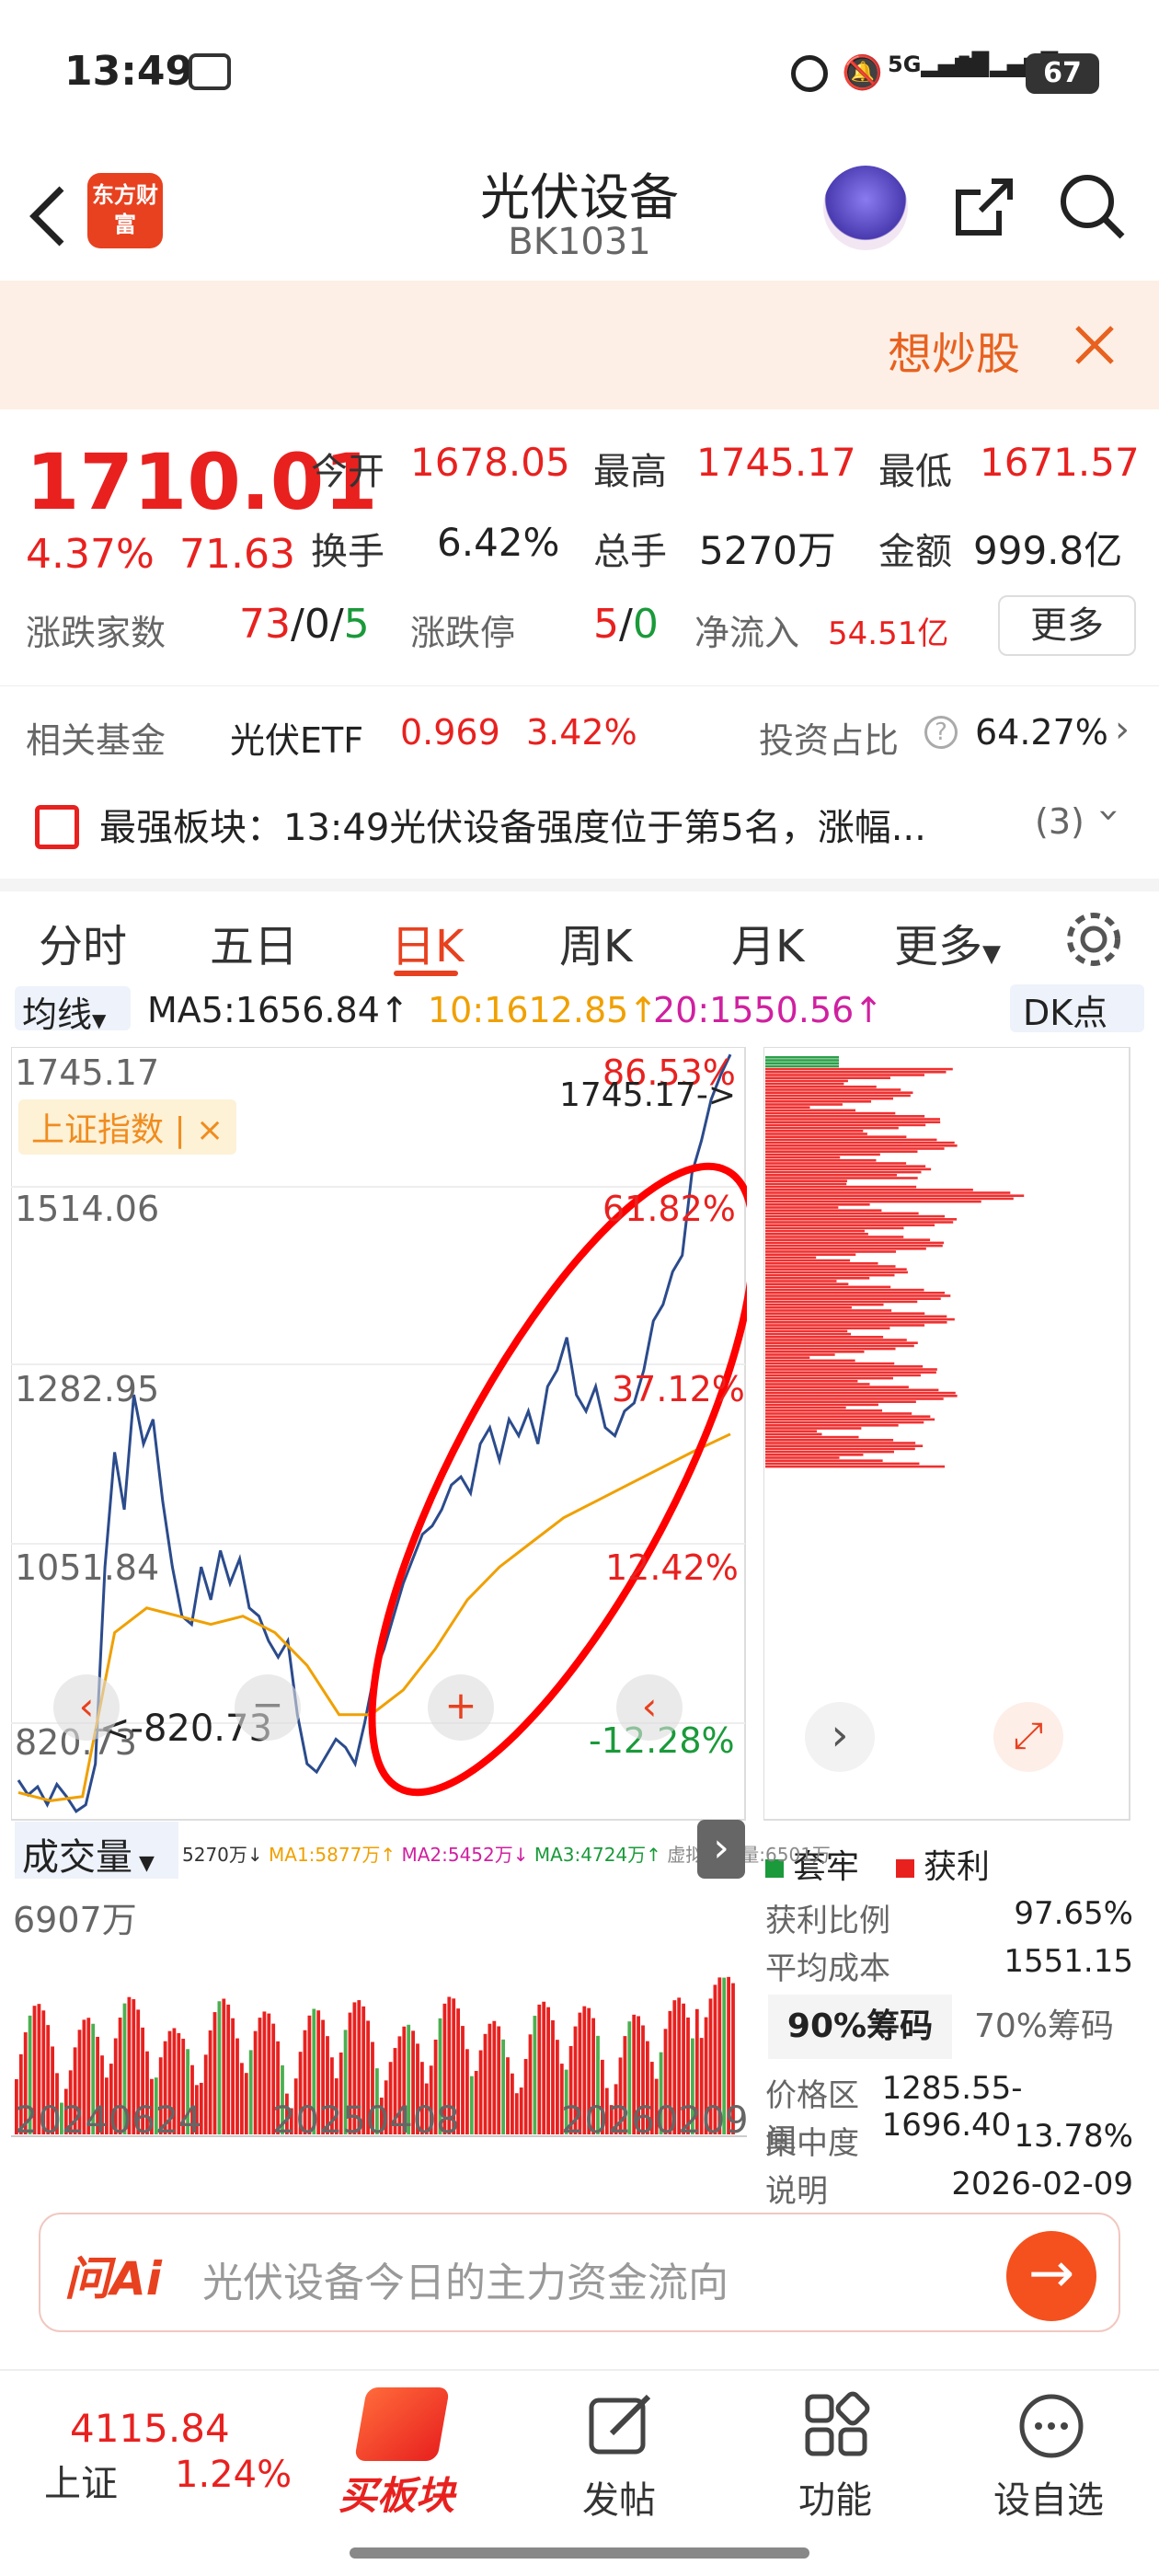 The image size is (1159, 2576). What do you see at coordinates (427, 942) in the screenshot?
I see `tab-daily-k: 日K` at bounding box center [427, 942].